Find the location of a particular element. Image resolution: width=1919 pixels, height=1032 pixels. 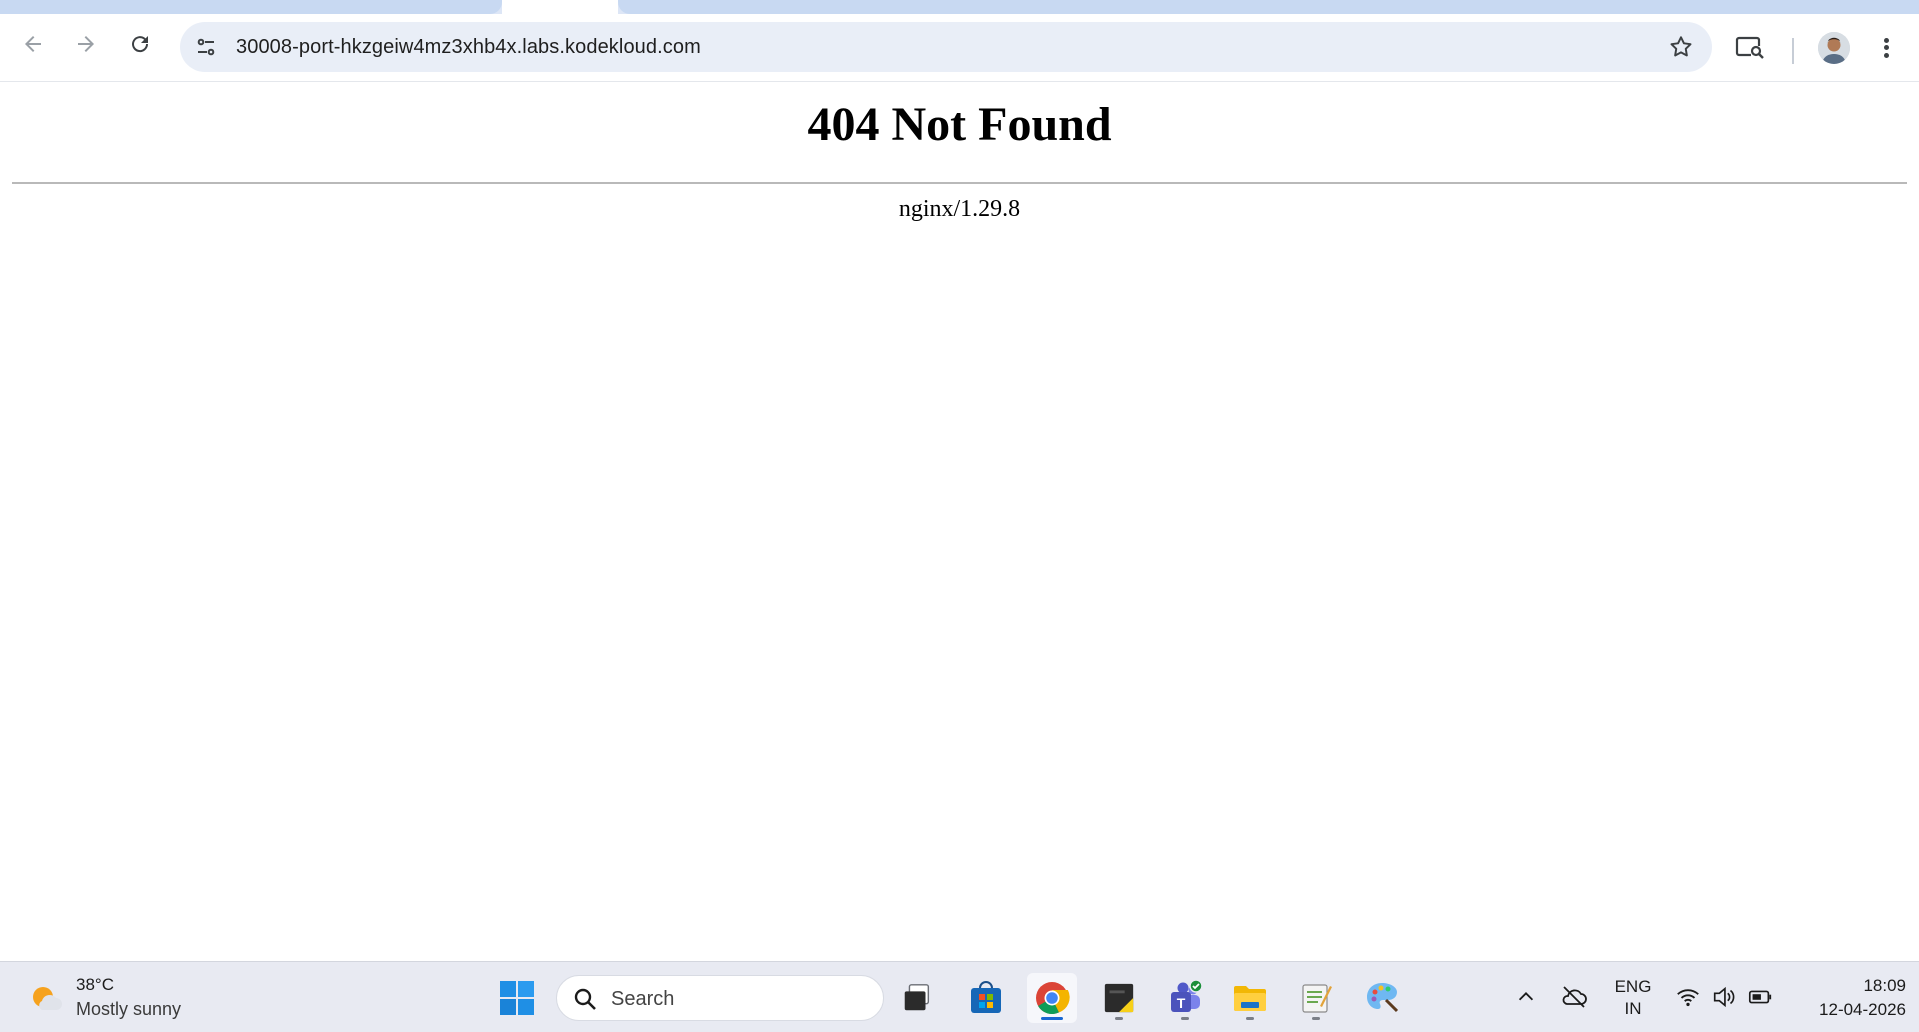

sticky-notes-icon is located at coordinates (1119, 998).